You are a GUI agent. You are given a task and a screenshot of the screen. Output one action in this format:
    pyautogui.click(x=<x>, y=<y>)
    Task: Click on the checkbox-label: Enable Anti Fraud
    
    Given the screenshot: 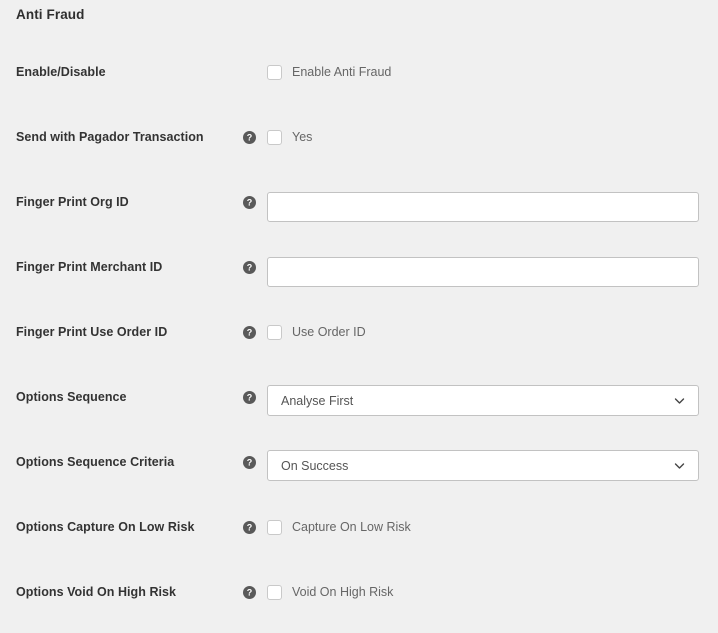 What is the action you would take?
    pyautogui.click(x=342, y=72)
    